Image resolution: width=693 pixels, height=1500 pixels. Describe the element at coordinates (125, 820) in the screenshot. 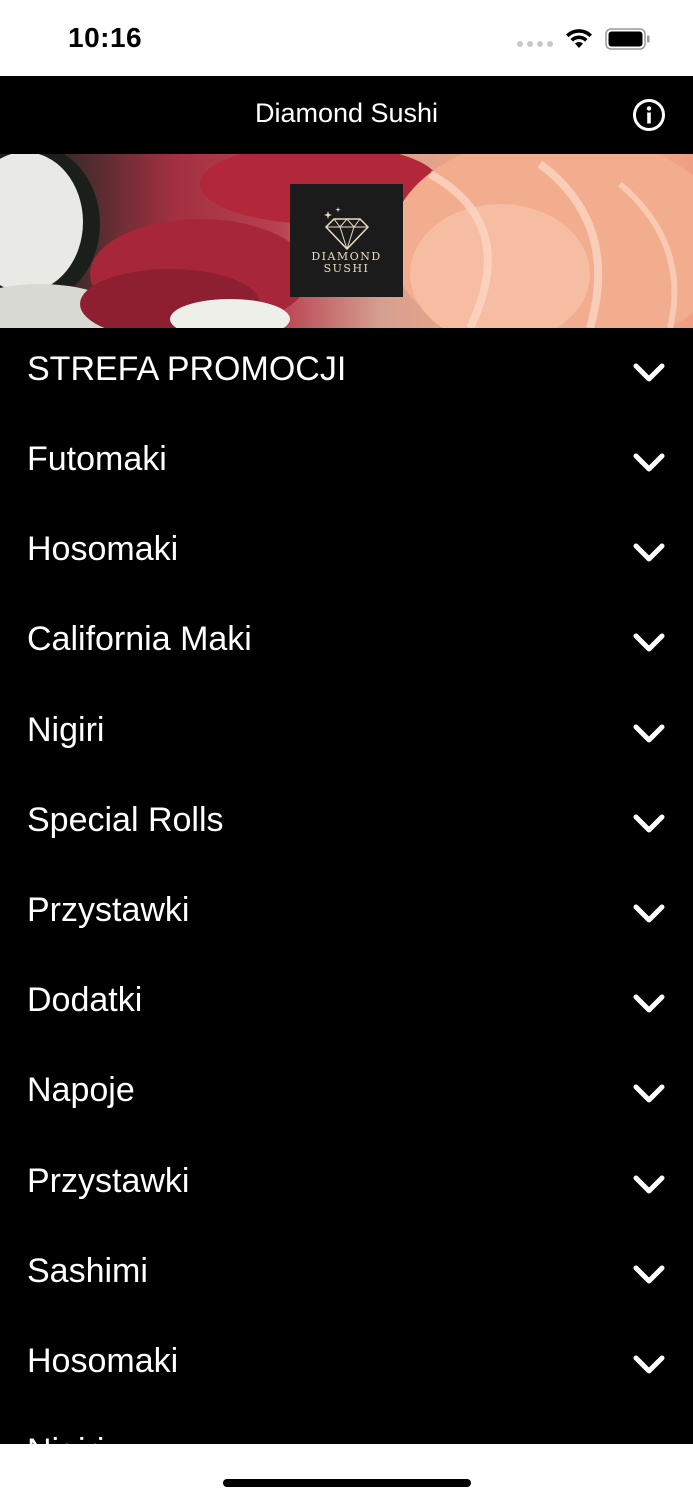

I see `category-label: Special Rolls` at that location.